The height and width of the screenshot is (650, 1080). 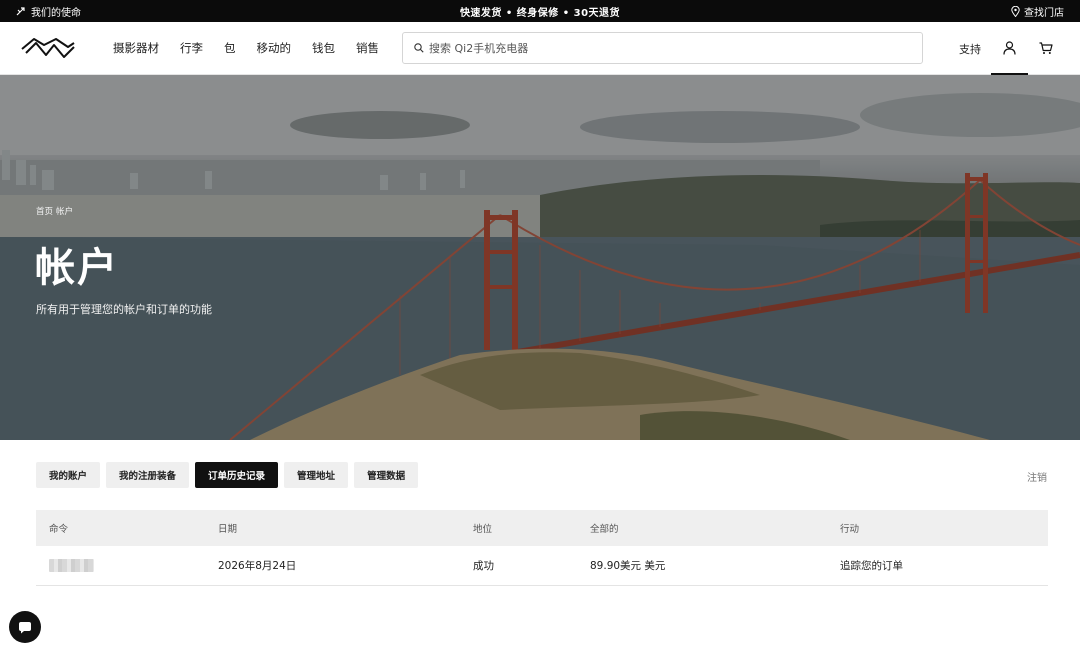 I want to click on column-action: 行动, so click(x=850, y=529).